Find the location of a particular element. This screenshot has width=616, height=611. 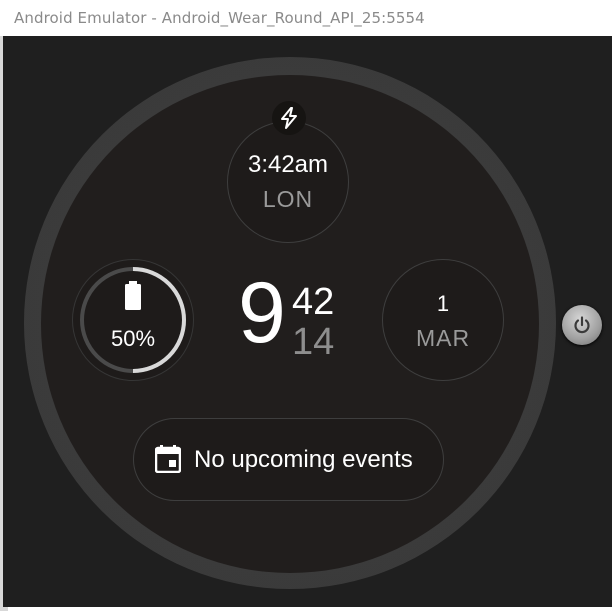

date-month: MAR is located at coordinates (443, 338).